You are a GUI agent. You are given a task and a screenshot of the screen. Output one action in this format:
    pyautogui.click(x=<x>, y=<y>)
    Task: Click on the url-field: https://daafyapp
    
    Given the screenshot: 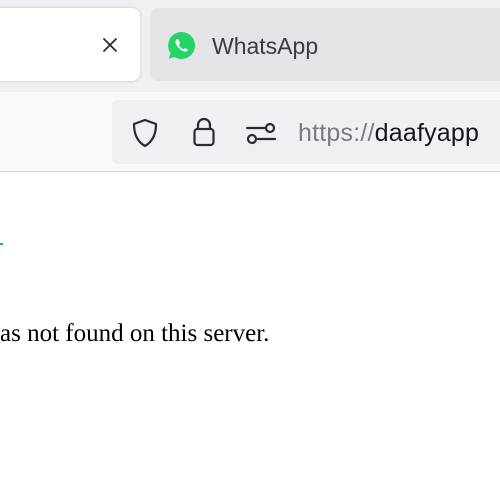 What is the action you would take?
    pyautogui.click(x=388, y=133)
    